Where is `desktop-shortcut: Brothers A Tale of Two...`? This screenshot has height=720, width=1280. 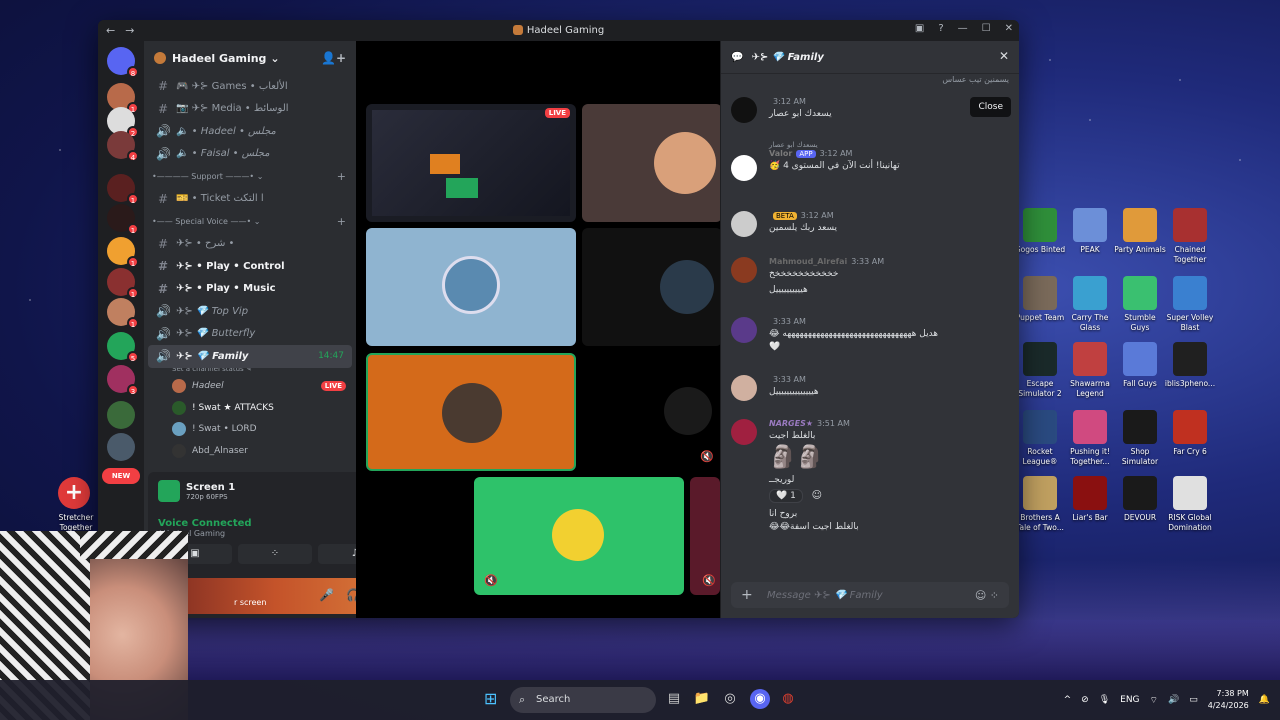
desktop-shortcut: Brothers A Tale of Two... is located at coordinates (1040, 504).